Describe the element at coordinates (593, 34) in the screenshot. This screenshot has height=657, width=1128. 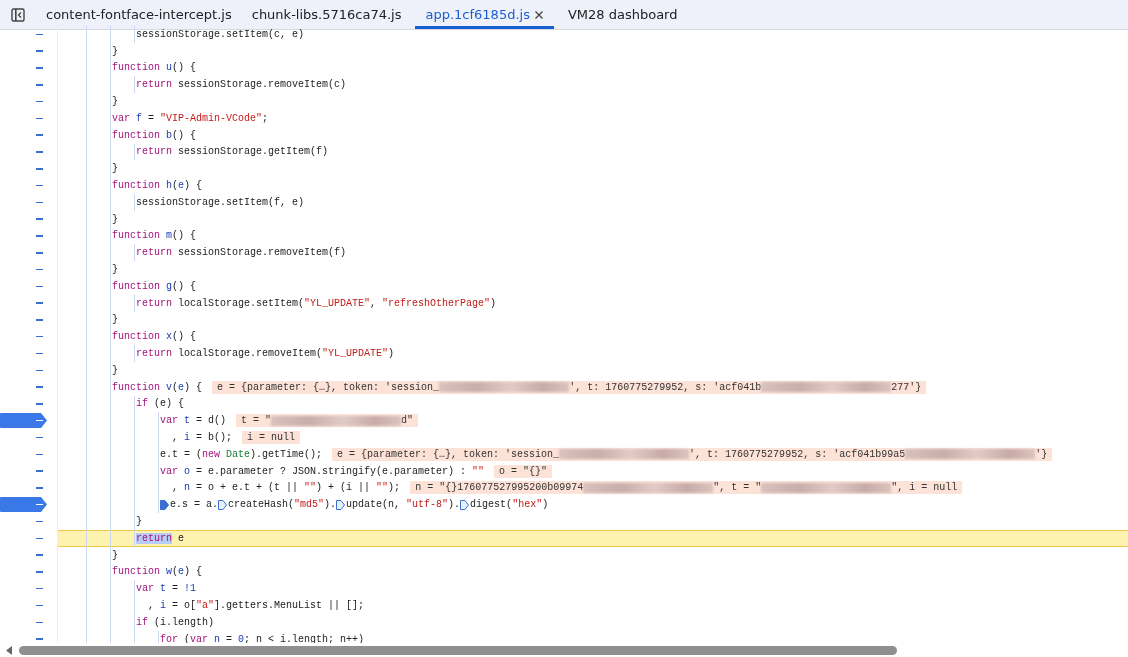
I see `code-line: sessionStorage.setItem(c, e)` at that location.